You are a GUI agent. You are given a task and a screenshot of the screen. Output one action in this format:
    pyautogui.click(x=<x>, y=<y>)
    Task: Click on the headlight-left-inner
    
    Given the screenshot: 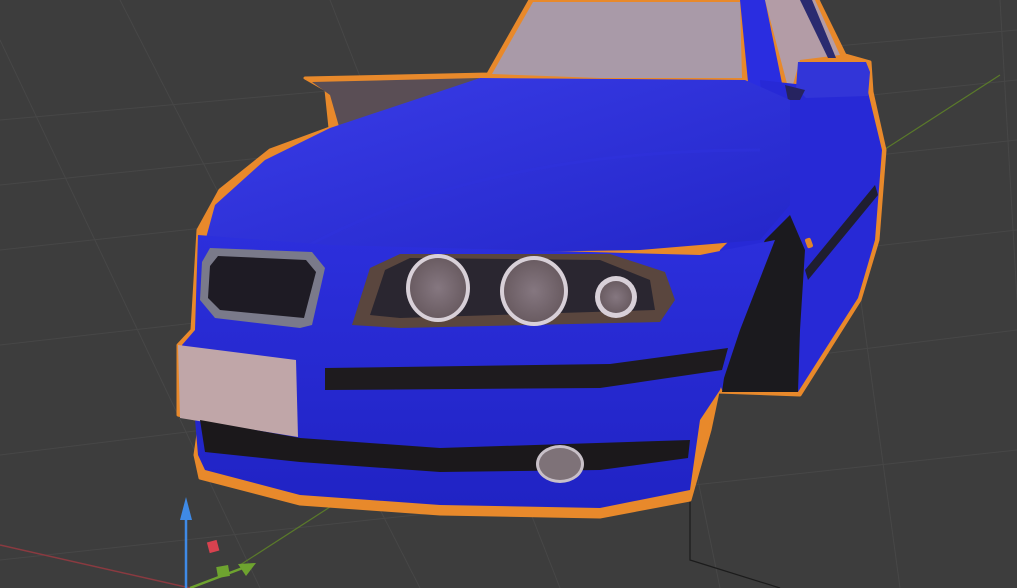 What is the action you would take?
    pyautogui.click(x=534, y=291)
    